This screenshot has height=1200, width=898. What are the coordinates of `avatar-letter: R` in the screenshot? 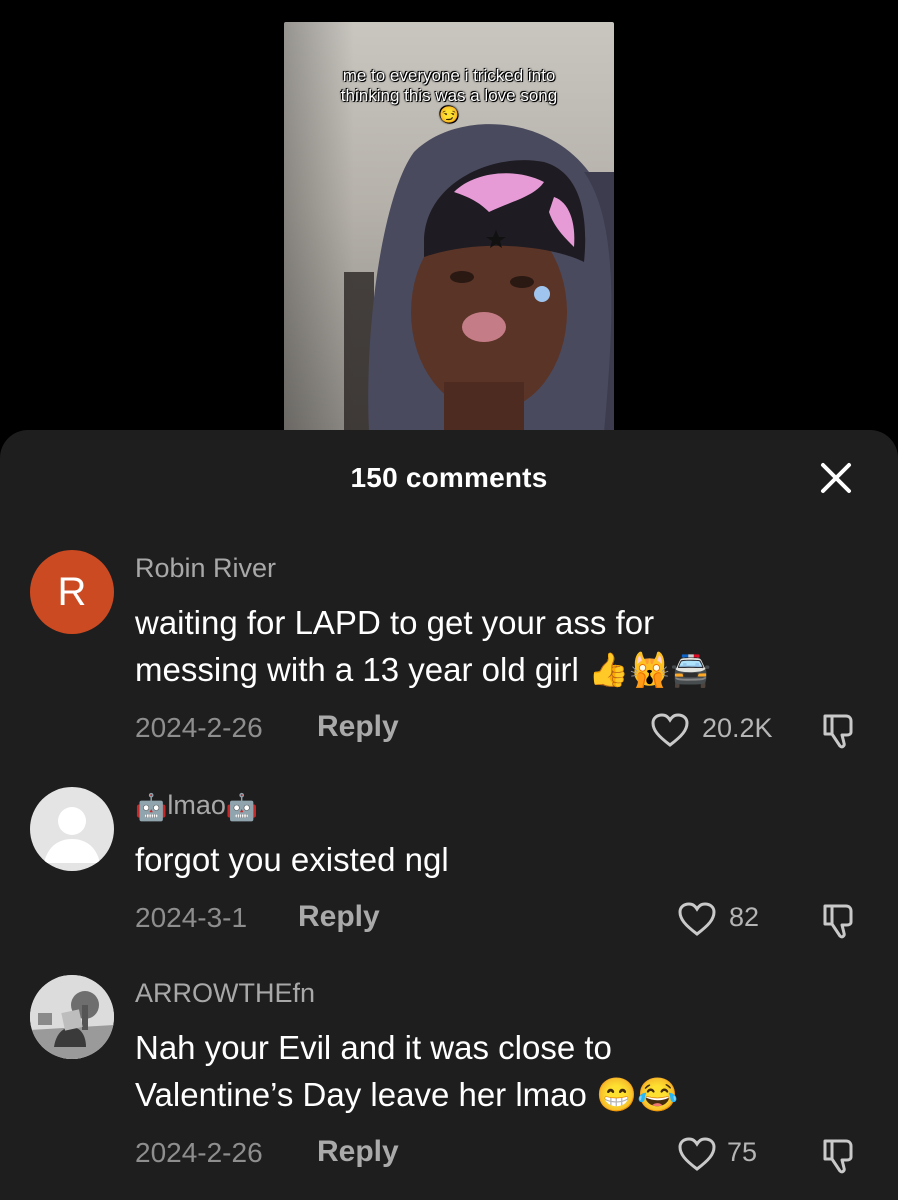 It's located at (72, 591).